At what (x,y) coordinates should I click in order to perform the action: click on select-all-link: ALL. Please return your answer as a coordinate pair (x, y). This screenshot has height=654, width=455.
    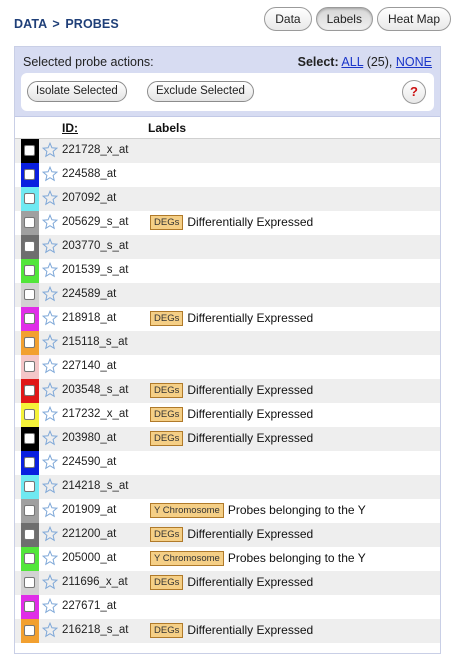
    Looking at the image, I should click on (352, 62).